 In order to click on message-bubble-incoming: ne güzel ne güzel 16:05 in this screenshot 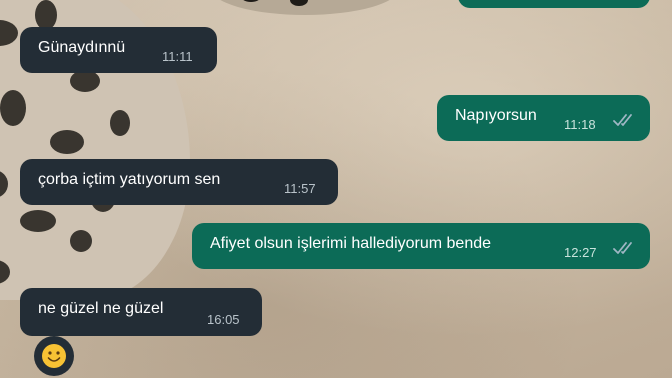, I will do `click(141, 312)`.